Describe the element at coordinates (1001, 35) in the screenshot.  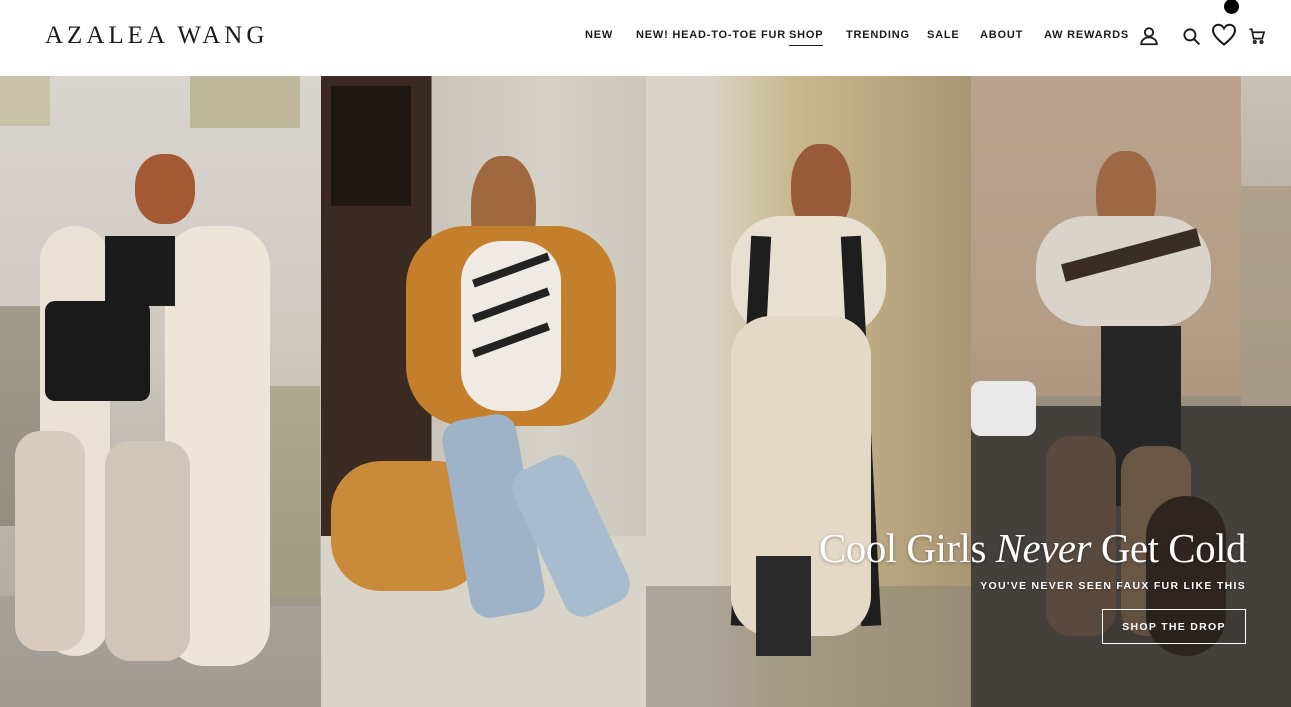
I see `nav-item-about: ABOUT` at that location.